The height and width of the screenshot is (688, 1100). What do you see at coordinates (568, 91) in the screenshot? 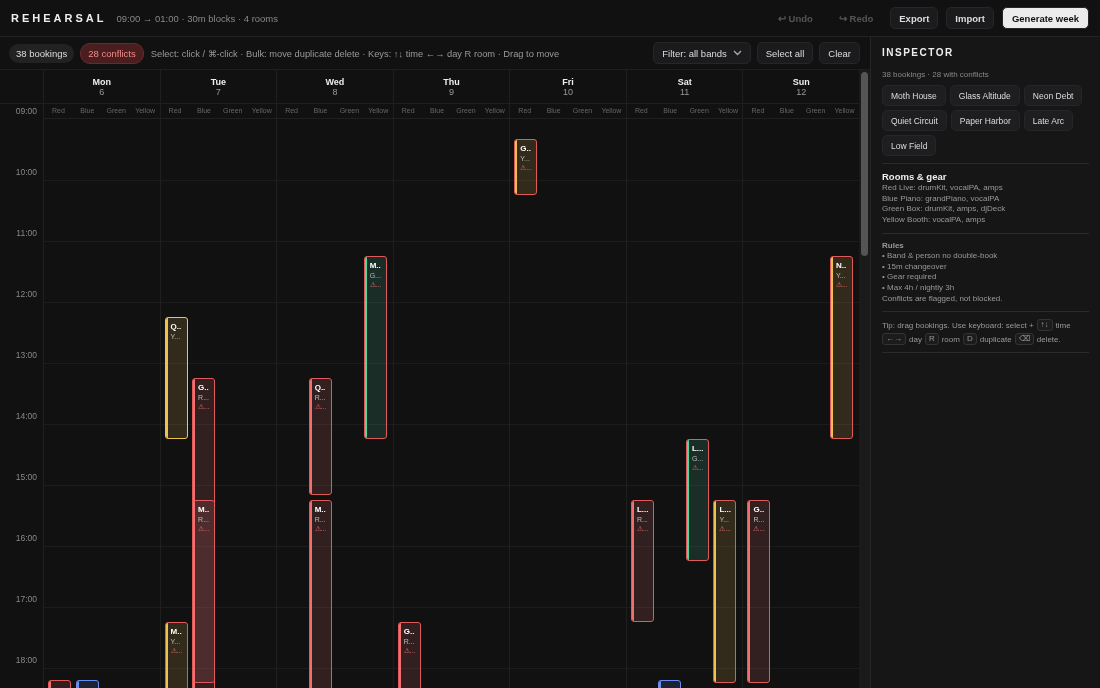
I see `day-date: 10` at bounding box center [568, 91].